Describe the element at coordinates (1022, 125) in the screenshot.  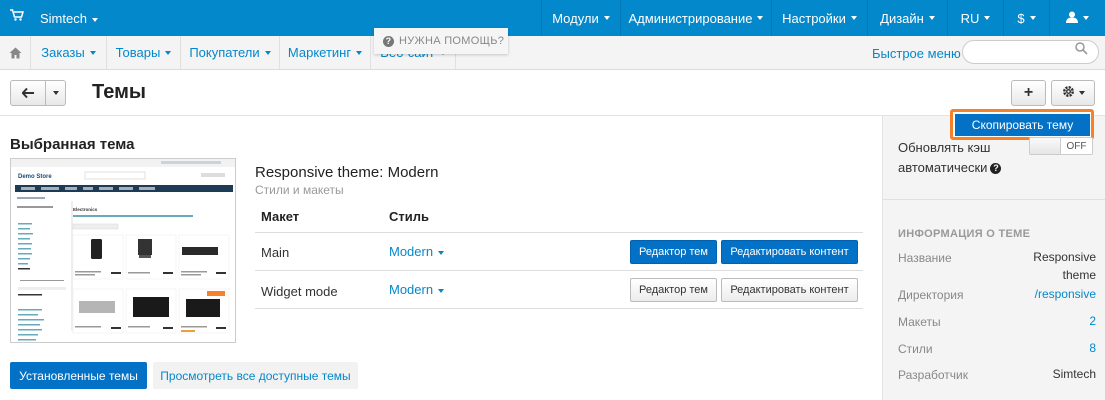
I see `copy-theme-button: Скопировать тему` at that location.